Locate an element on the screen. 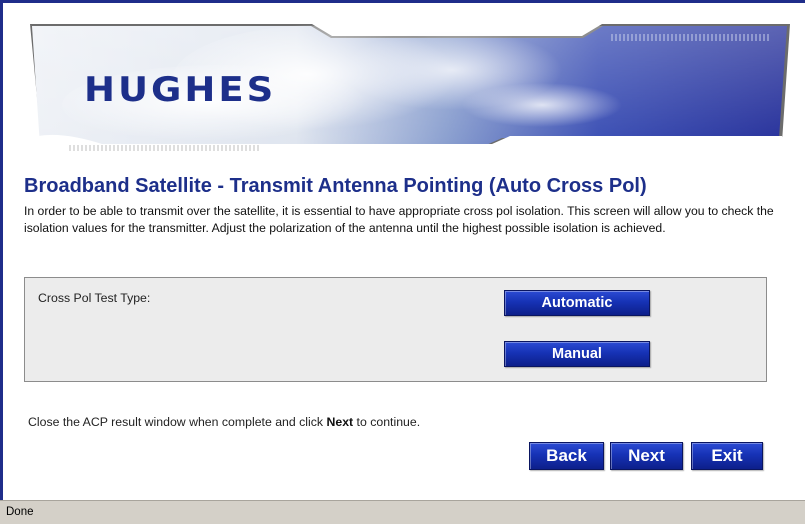  back-button: Back is located at coordinates (566, 456).